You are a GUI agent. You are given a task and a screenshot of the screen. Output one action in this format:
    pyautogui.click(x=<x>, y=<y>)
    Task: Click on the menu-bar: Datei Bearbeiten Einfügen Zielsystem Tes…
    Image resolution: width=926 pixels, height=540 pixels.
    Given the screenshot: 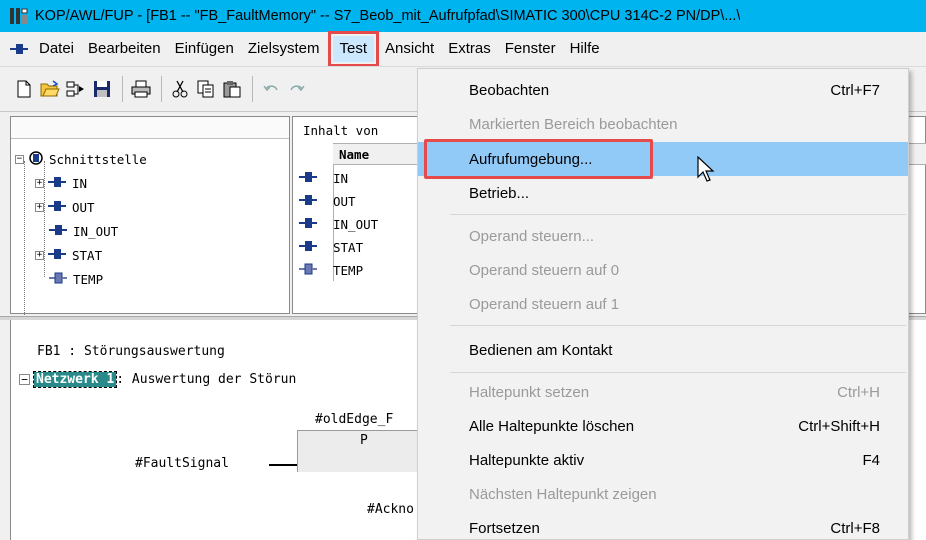 What is the action you would take?
    pyautogui.click(x=463, y=49)
    